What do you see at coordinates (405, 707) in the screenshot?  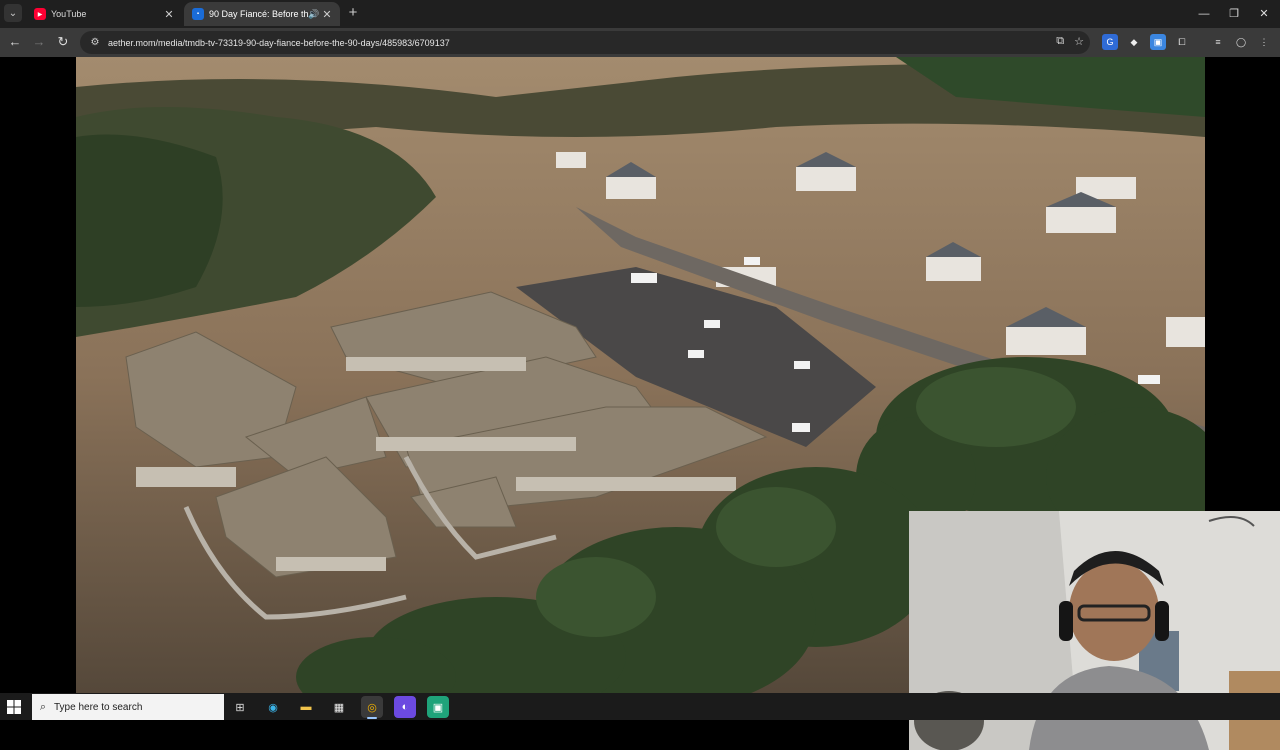 I see `chat-app-icon: ◐` at bounding box center [405, 707].